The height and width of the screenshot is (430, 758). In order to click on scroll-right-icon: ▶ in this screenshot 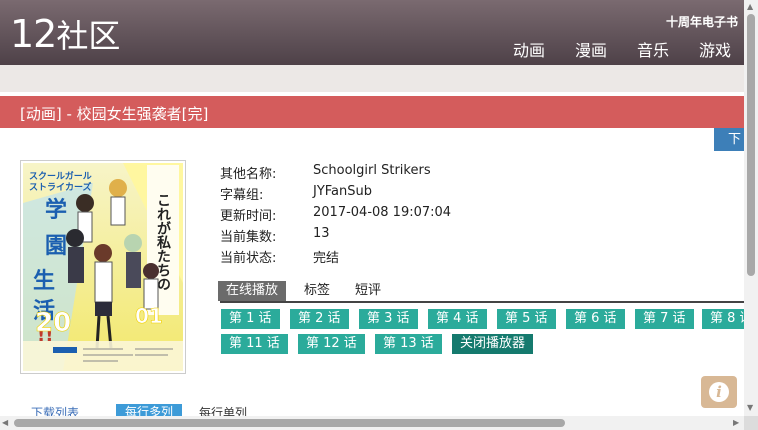, I will do `click(736, 422)`.